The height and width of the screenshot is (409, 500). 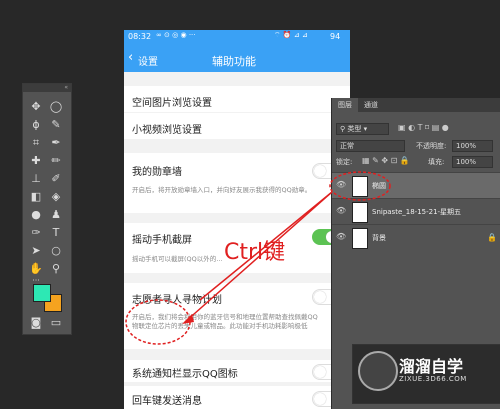 I want to click on paint-bucket-icon: ◈, so click(x=56, y=197).